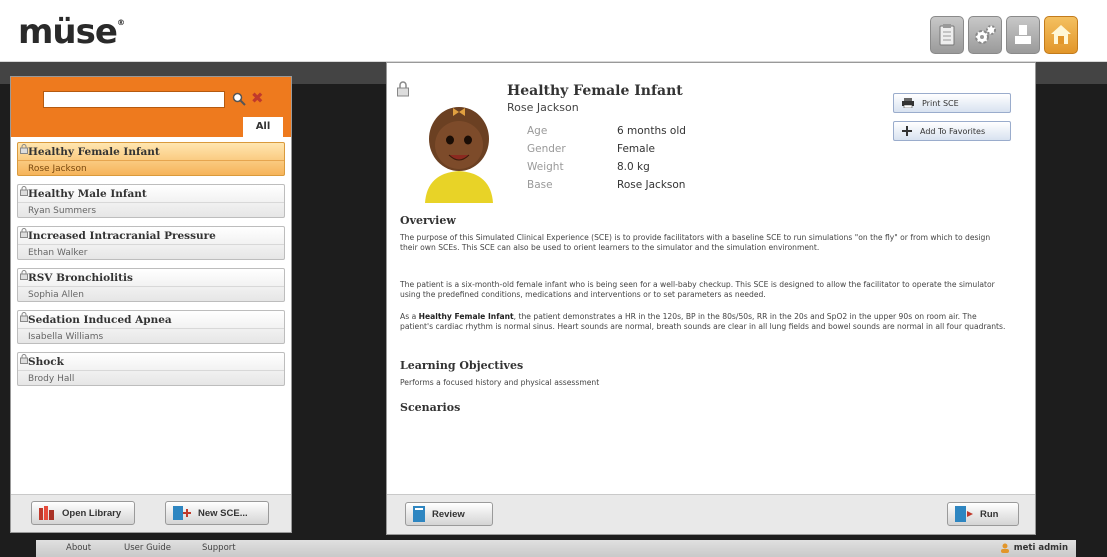 The image size is (1107, 557). I want to click on user-button, so click(1023, 35).